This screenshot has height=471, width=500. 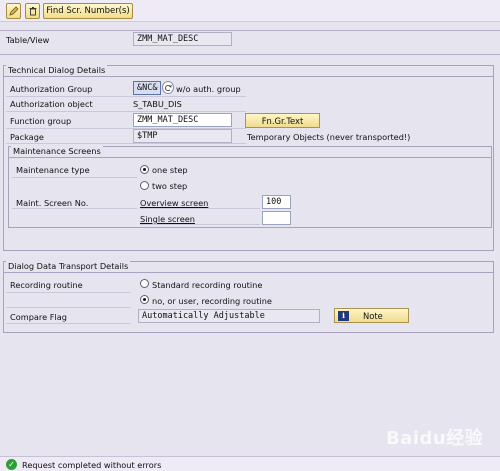 I want to click on package-label: Package, so click(x=27, y=137).